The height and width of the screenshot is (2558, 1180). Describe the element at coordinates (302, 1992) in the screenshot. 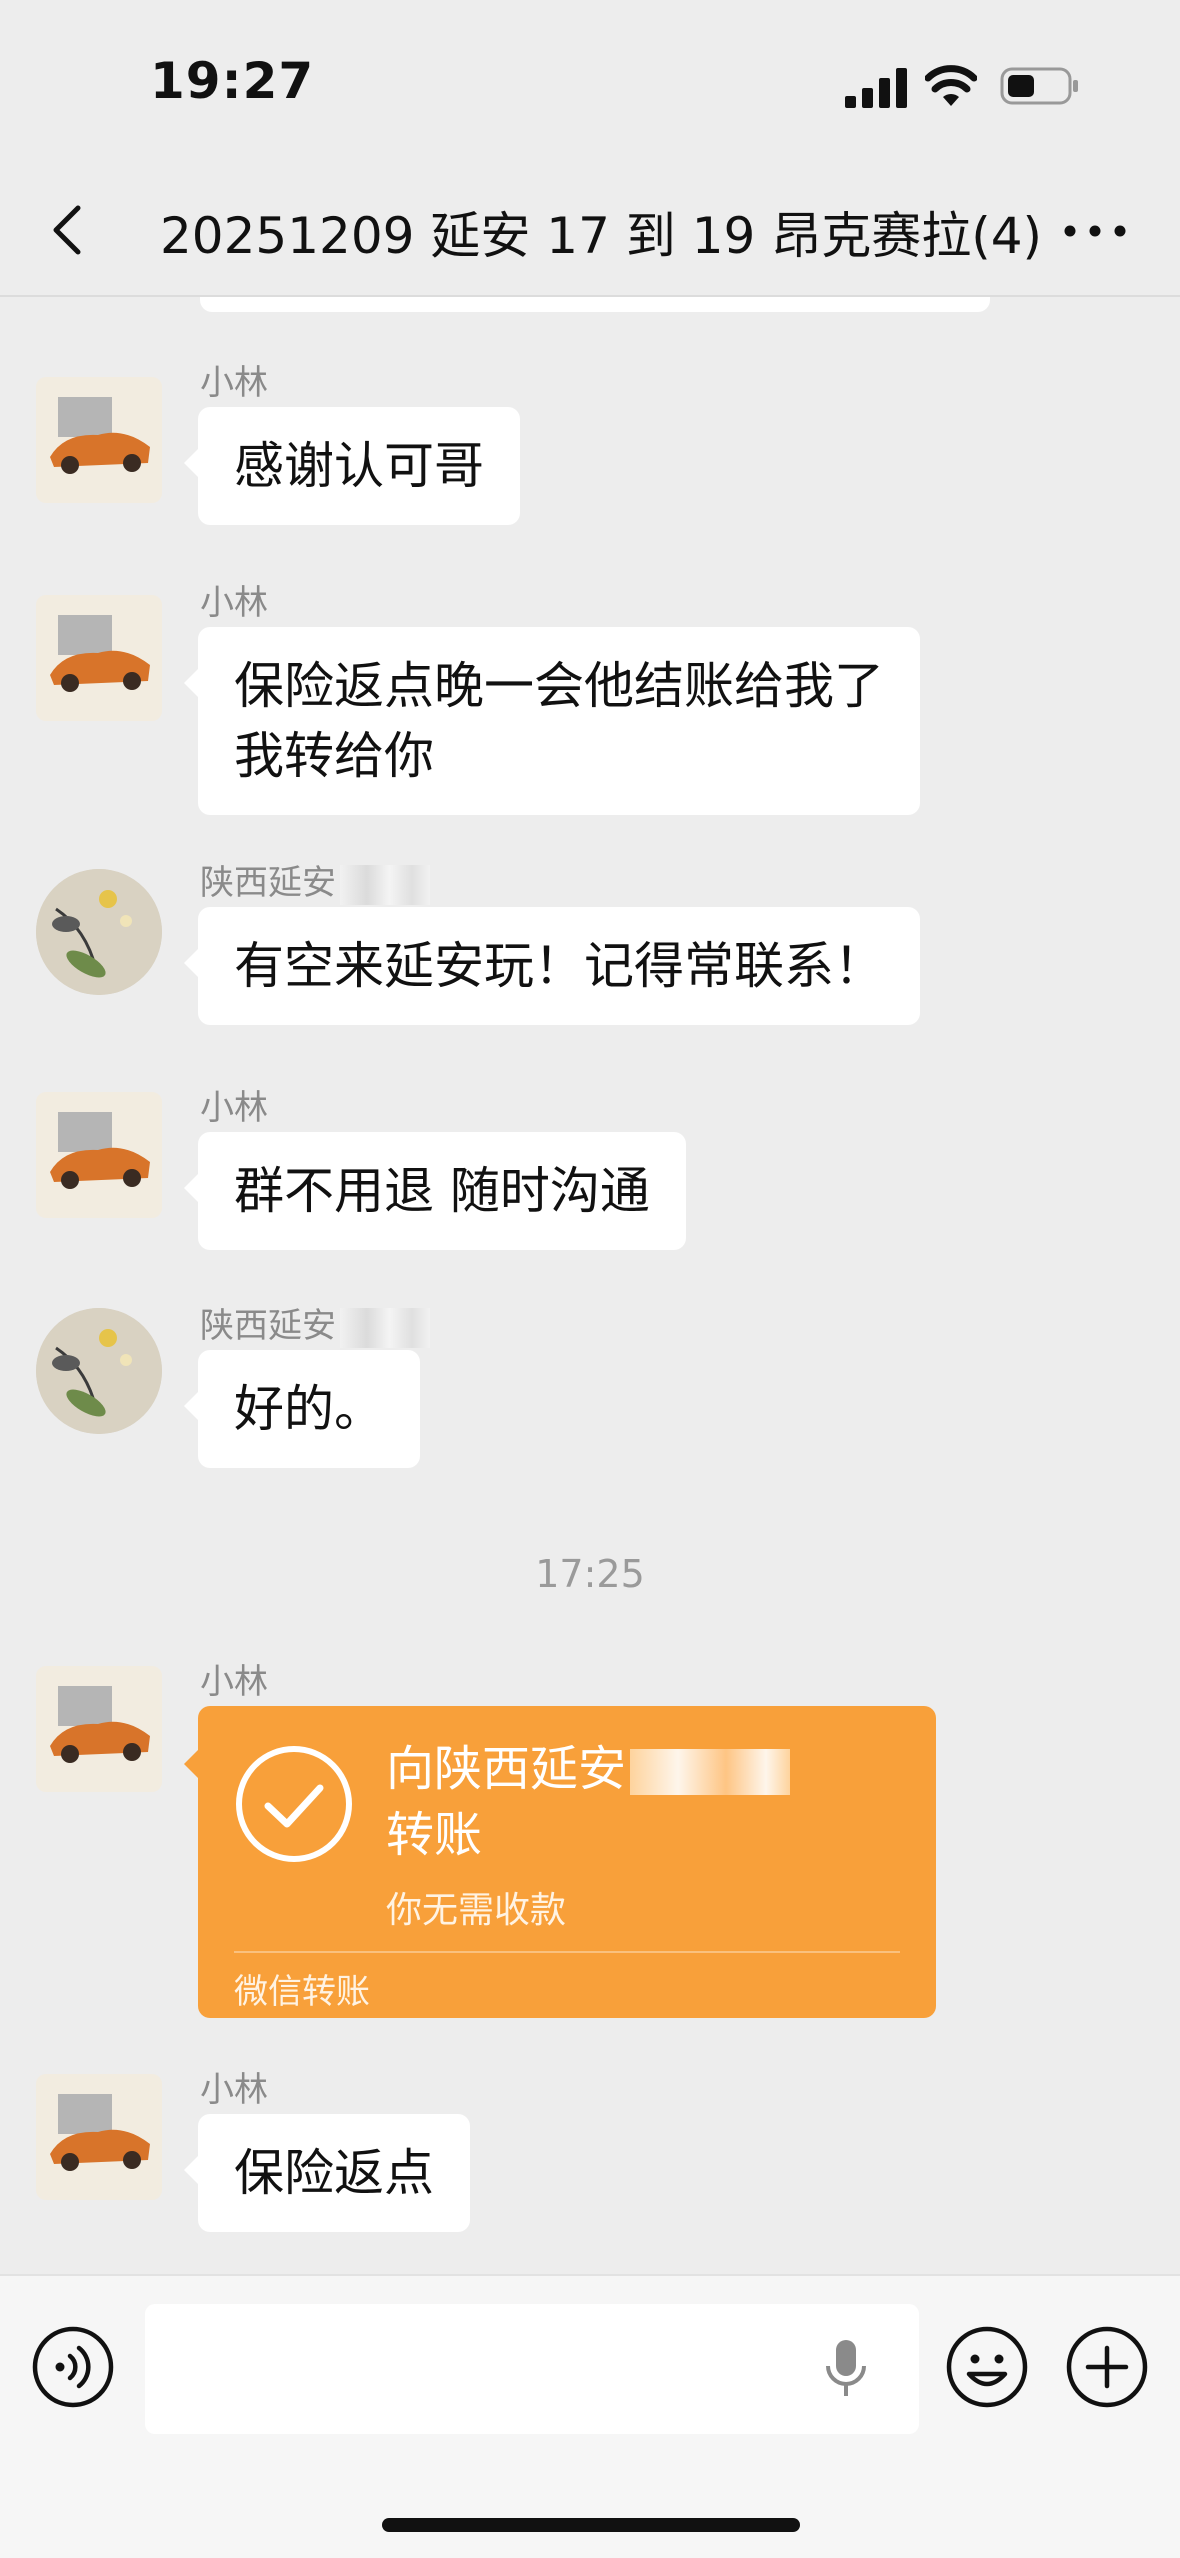

I see `transfer-footer: 微信转账` at that location.